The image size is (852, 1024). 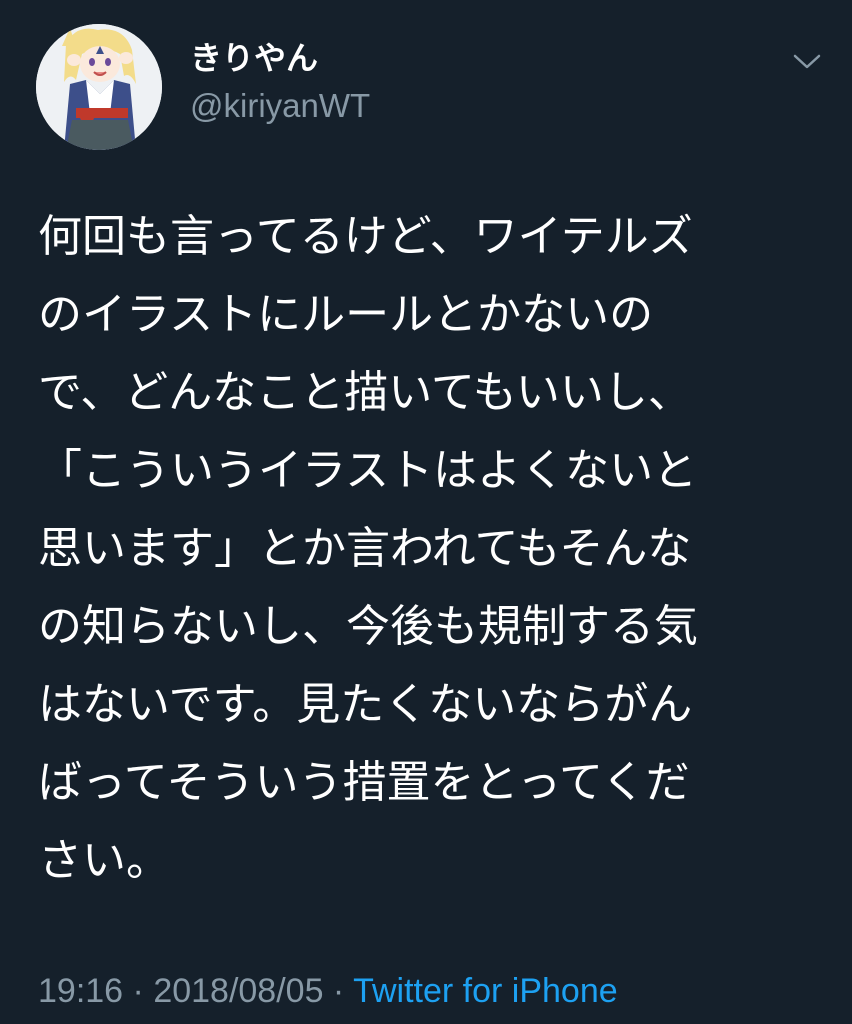 I want to click on tweet-date: 2018/08/05, so click(x=238, y=991).